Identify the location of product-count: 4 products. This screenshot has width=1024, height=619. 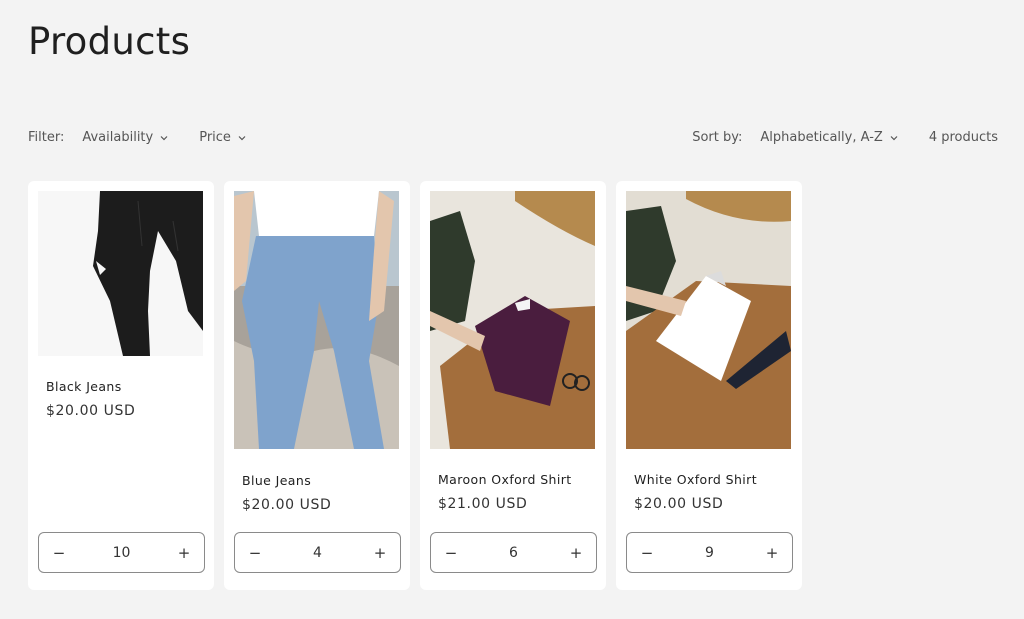
(963, 137).